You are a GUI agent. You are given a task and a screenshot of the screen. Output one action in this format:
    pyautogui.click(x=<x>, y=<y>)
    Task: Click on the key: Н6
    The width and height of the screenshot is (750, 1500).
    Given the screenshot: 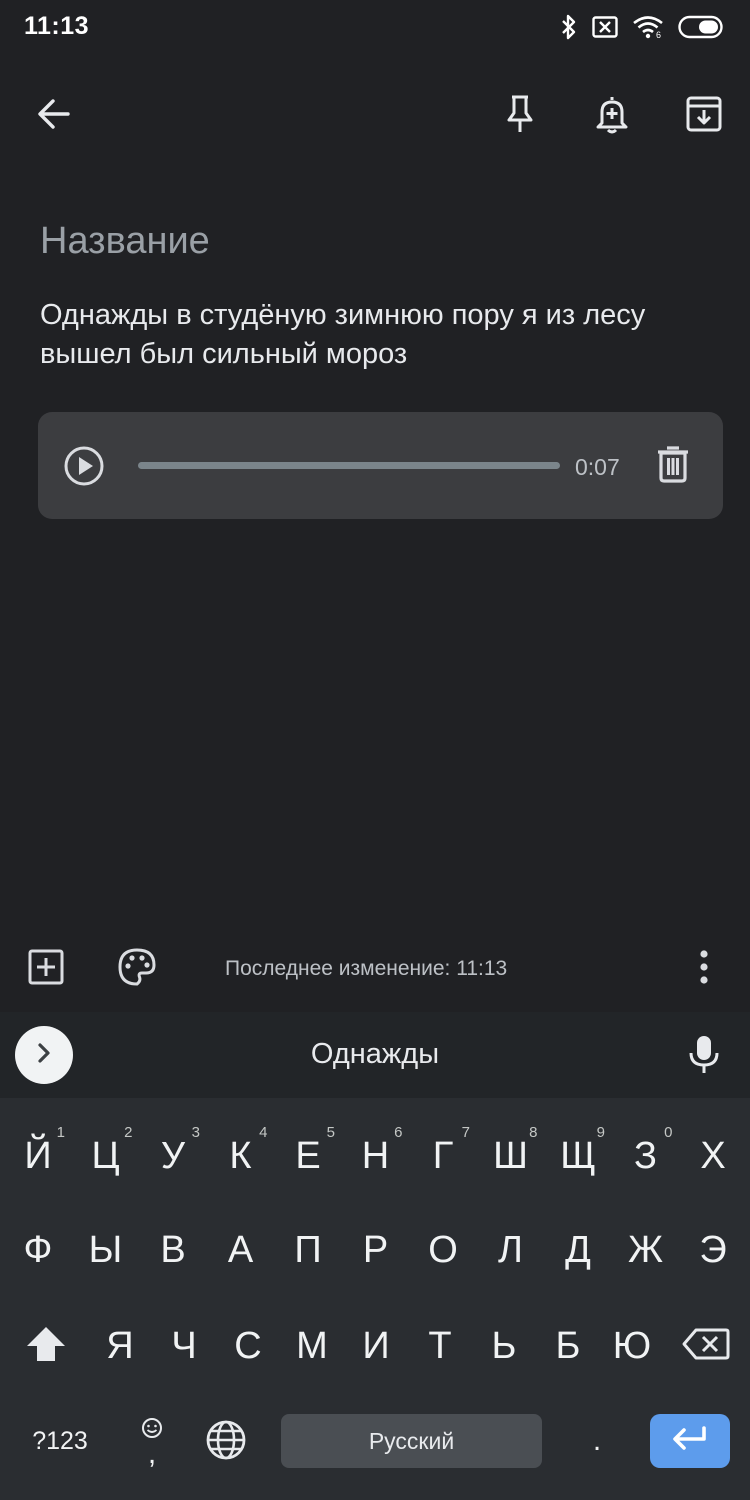 What is the action you would take?
    pyautogui.click(x=376, y=1156)
    